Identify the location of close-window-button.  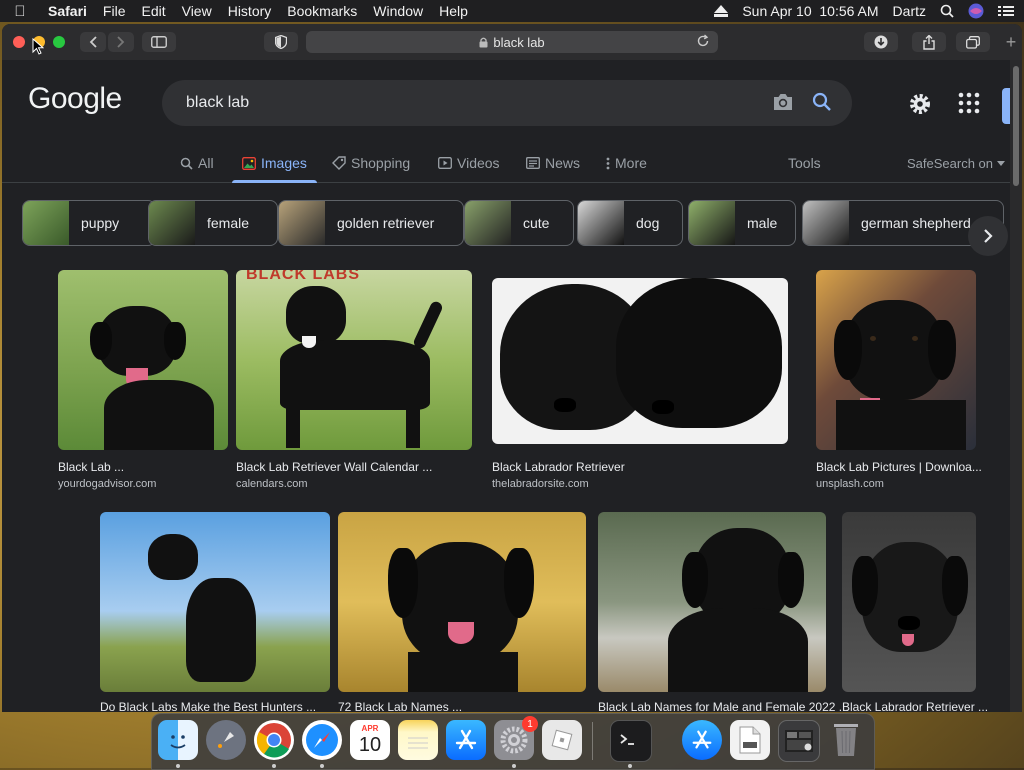
(19, 42).